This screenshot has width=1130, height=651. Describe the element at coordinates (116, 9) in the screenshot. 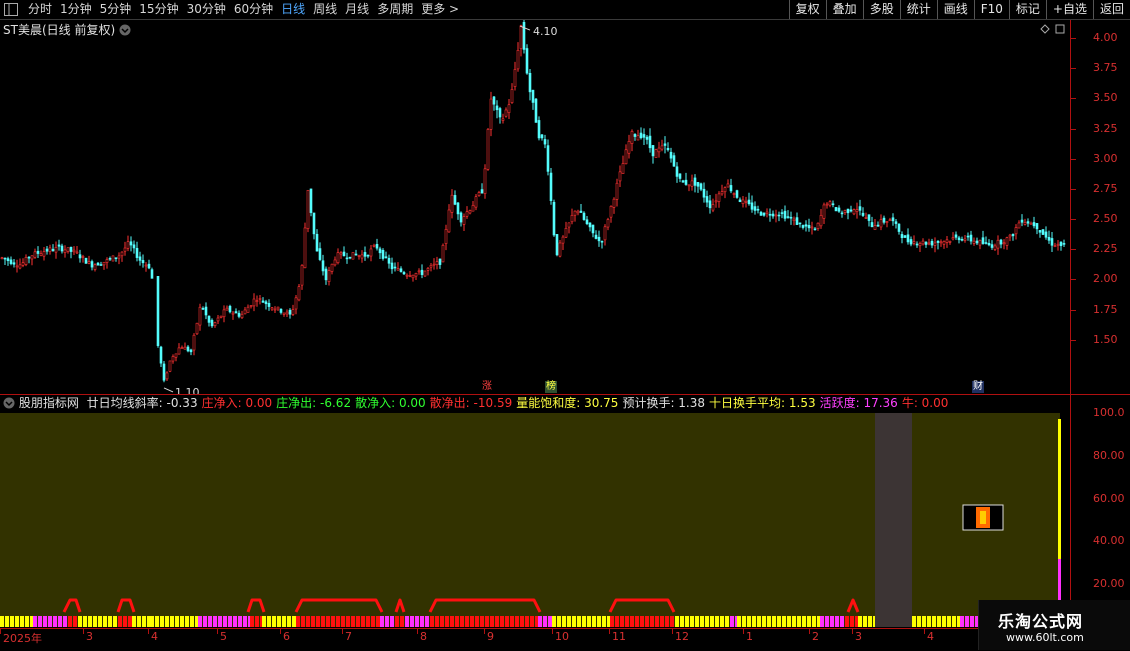

I see `period-tab-2: 5分钟` at that location.